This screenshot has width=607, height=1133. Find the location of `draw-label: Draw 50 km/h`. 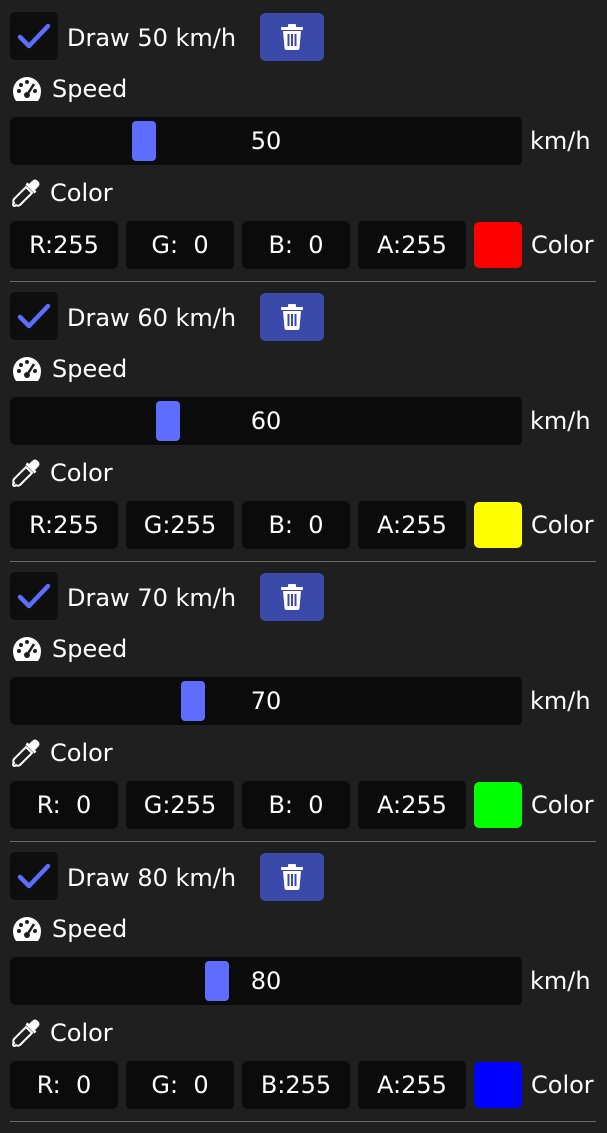

draw-label: Draw 50 km/h is located at coordinates (152, 38).